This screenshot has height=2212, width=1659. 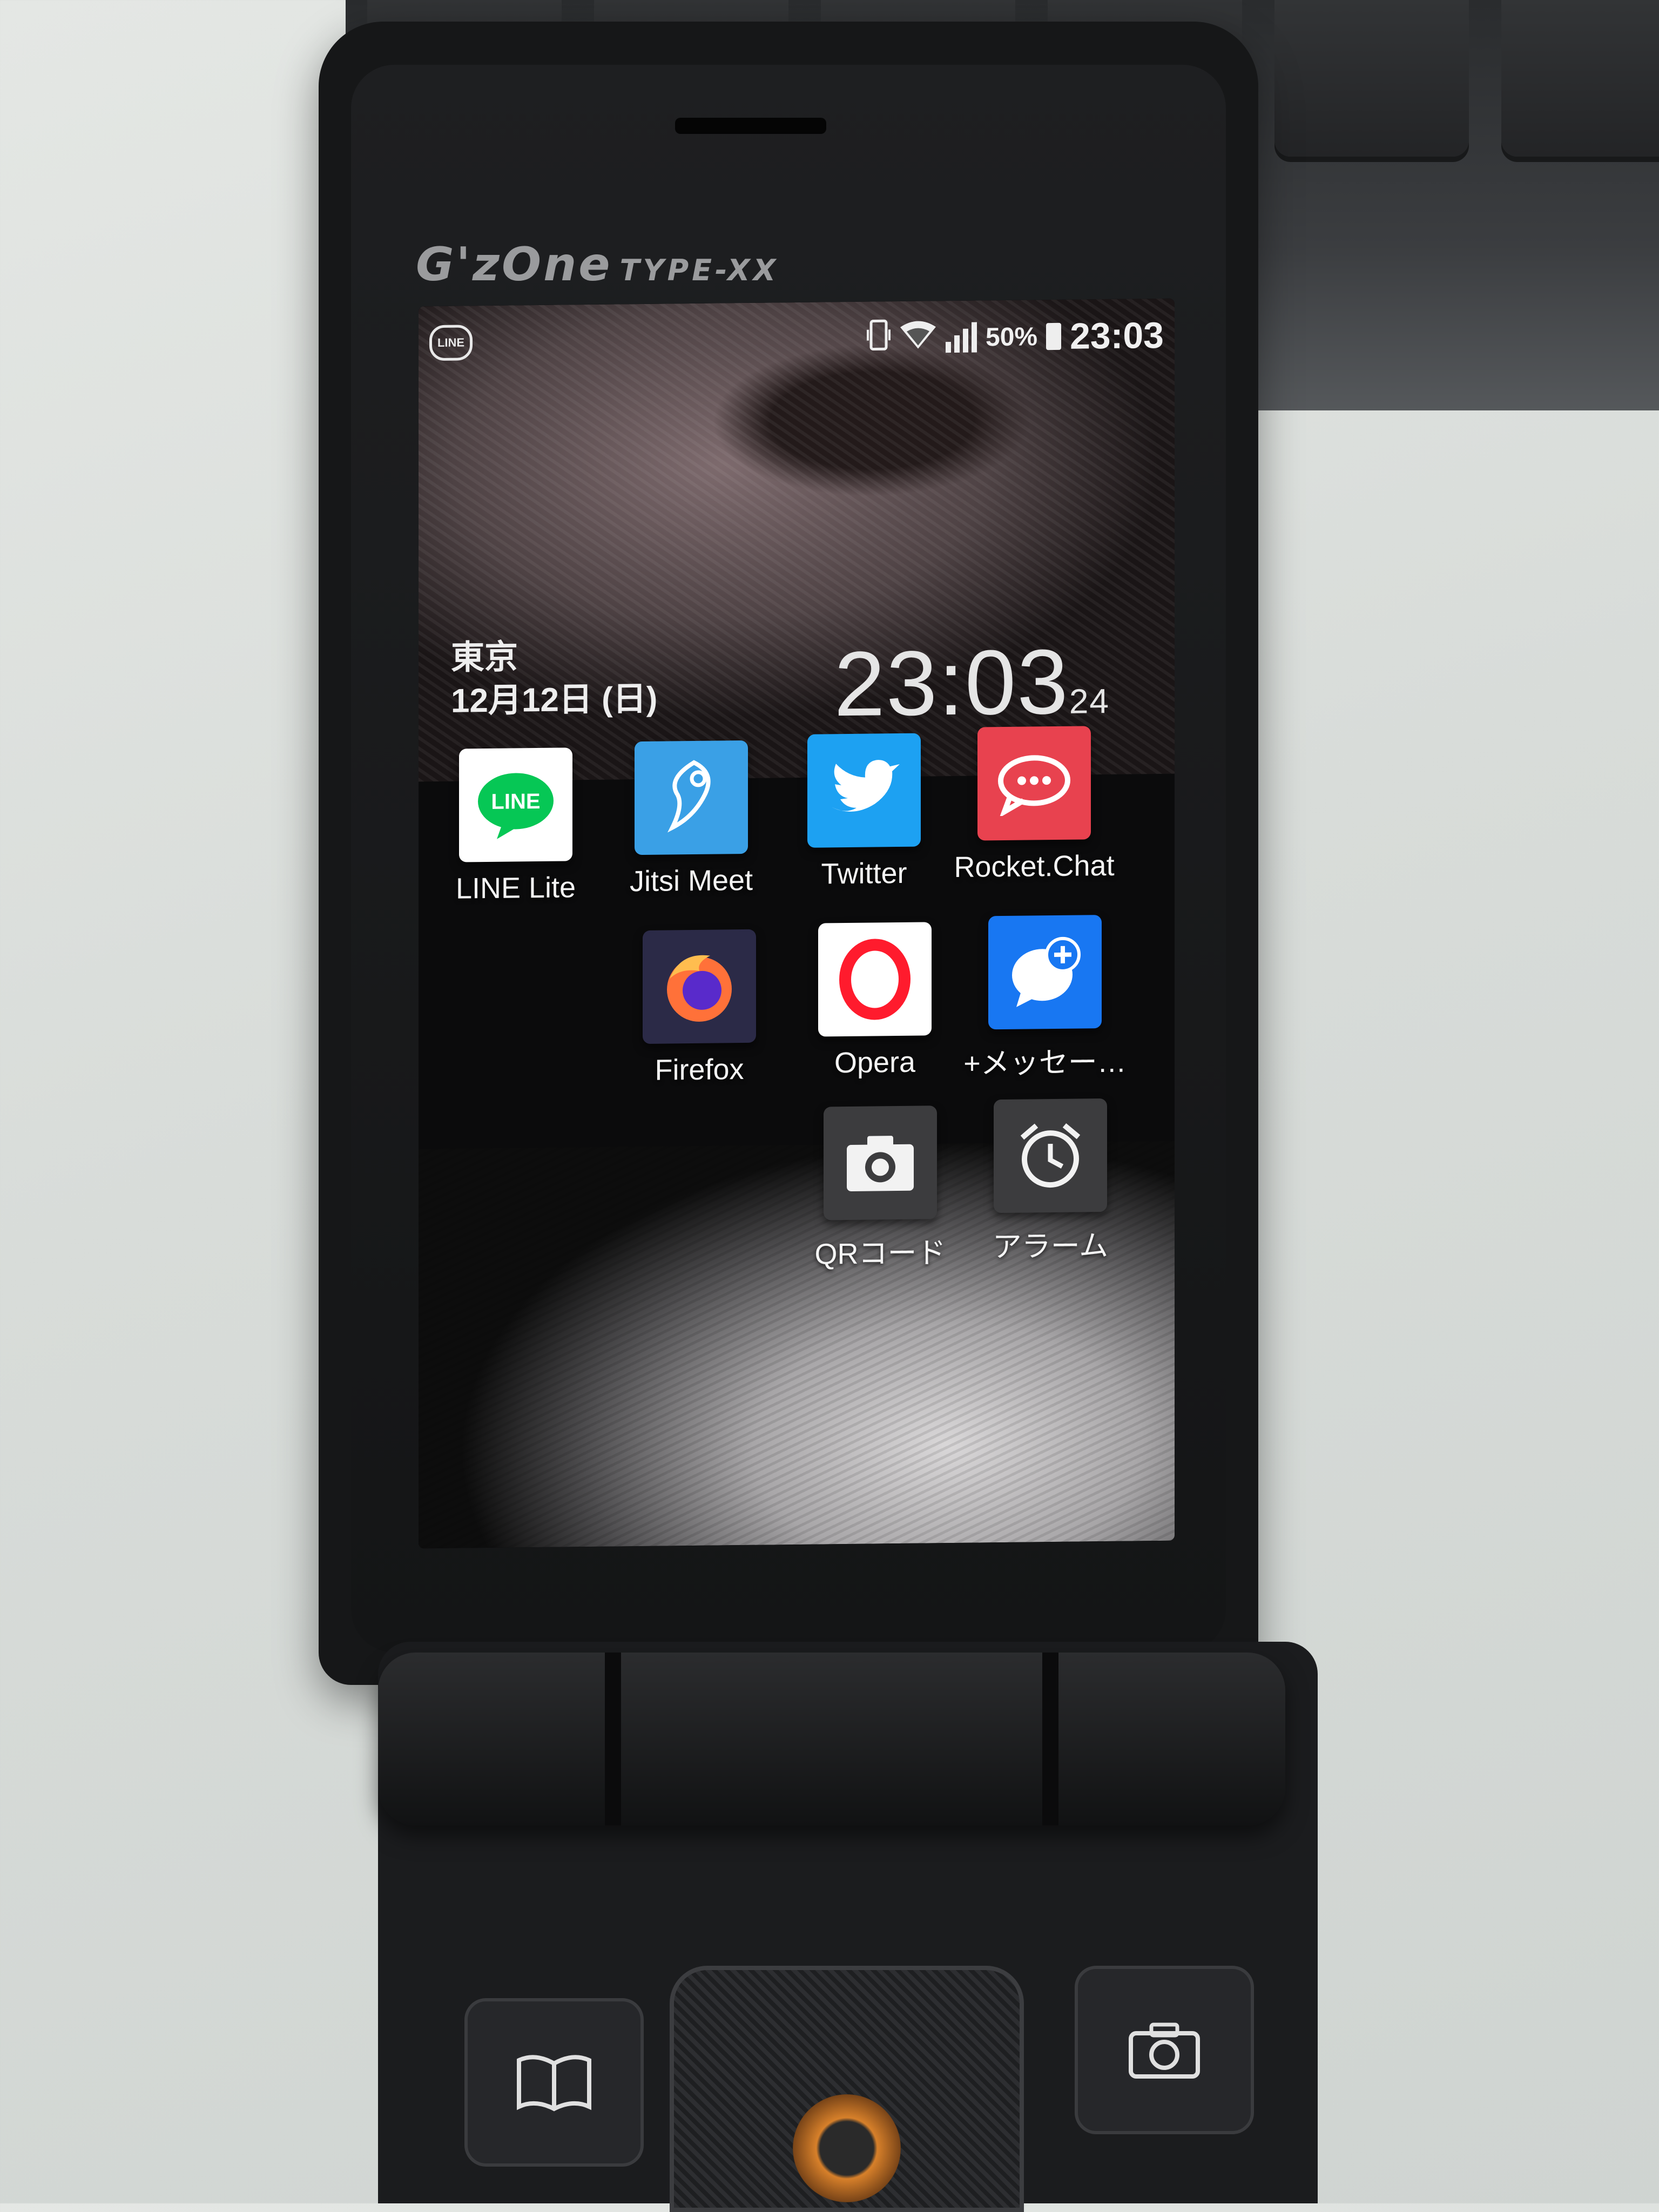 I want to click on clock-date: 12月12日 (日), so click(x=554, y=700).